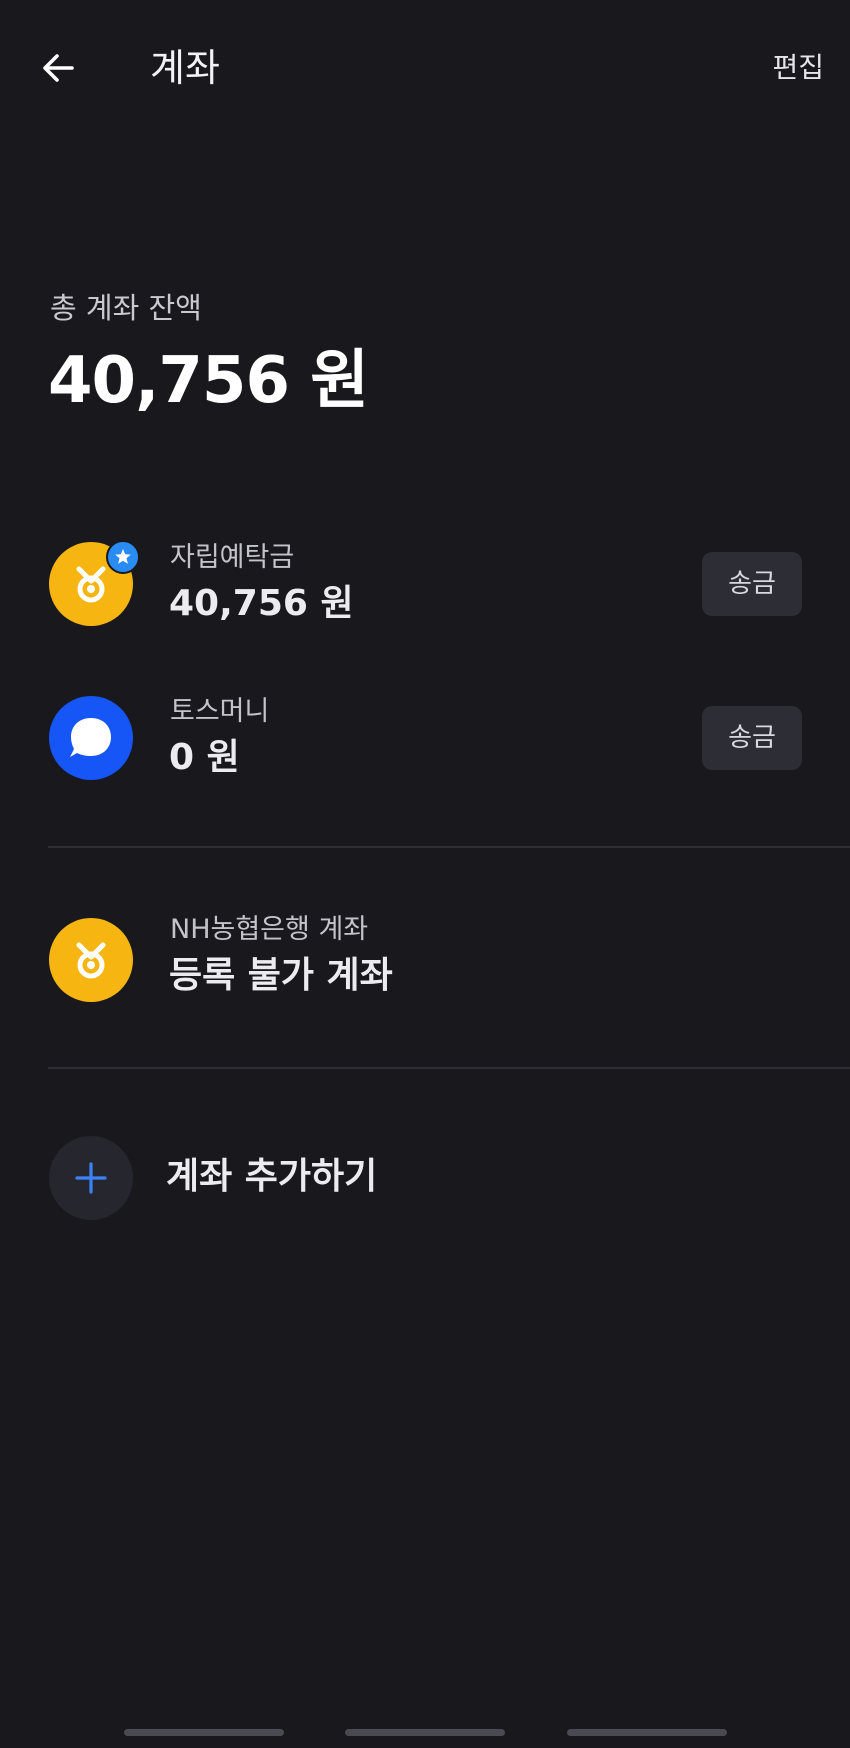  I want to click on toss-bubble-icon, so click(90, 737).